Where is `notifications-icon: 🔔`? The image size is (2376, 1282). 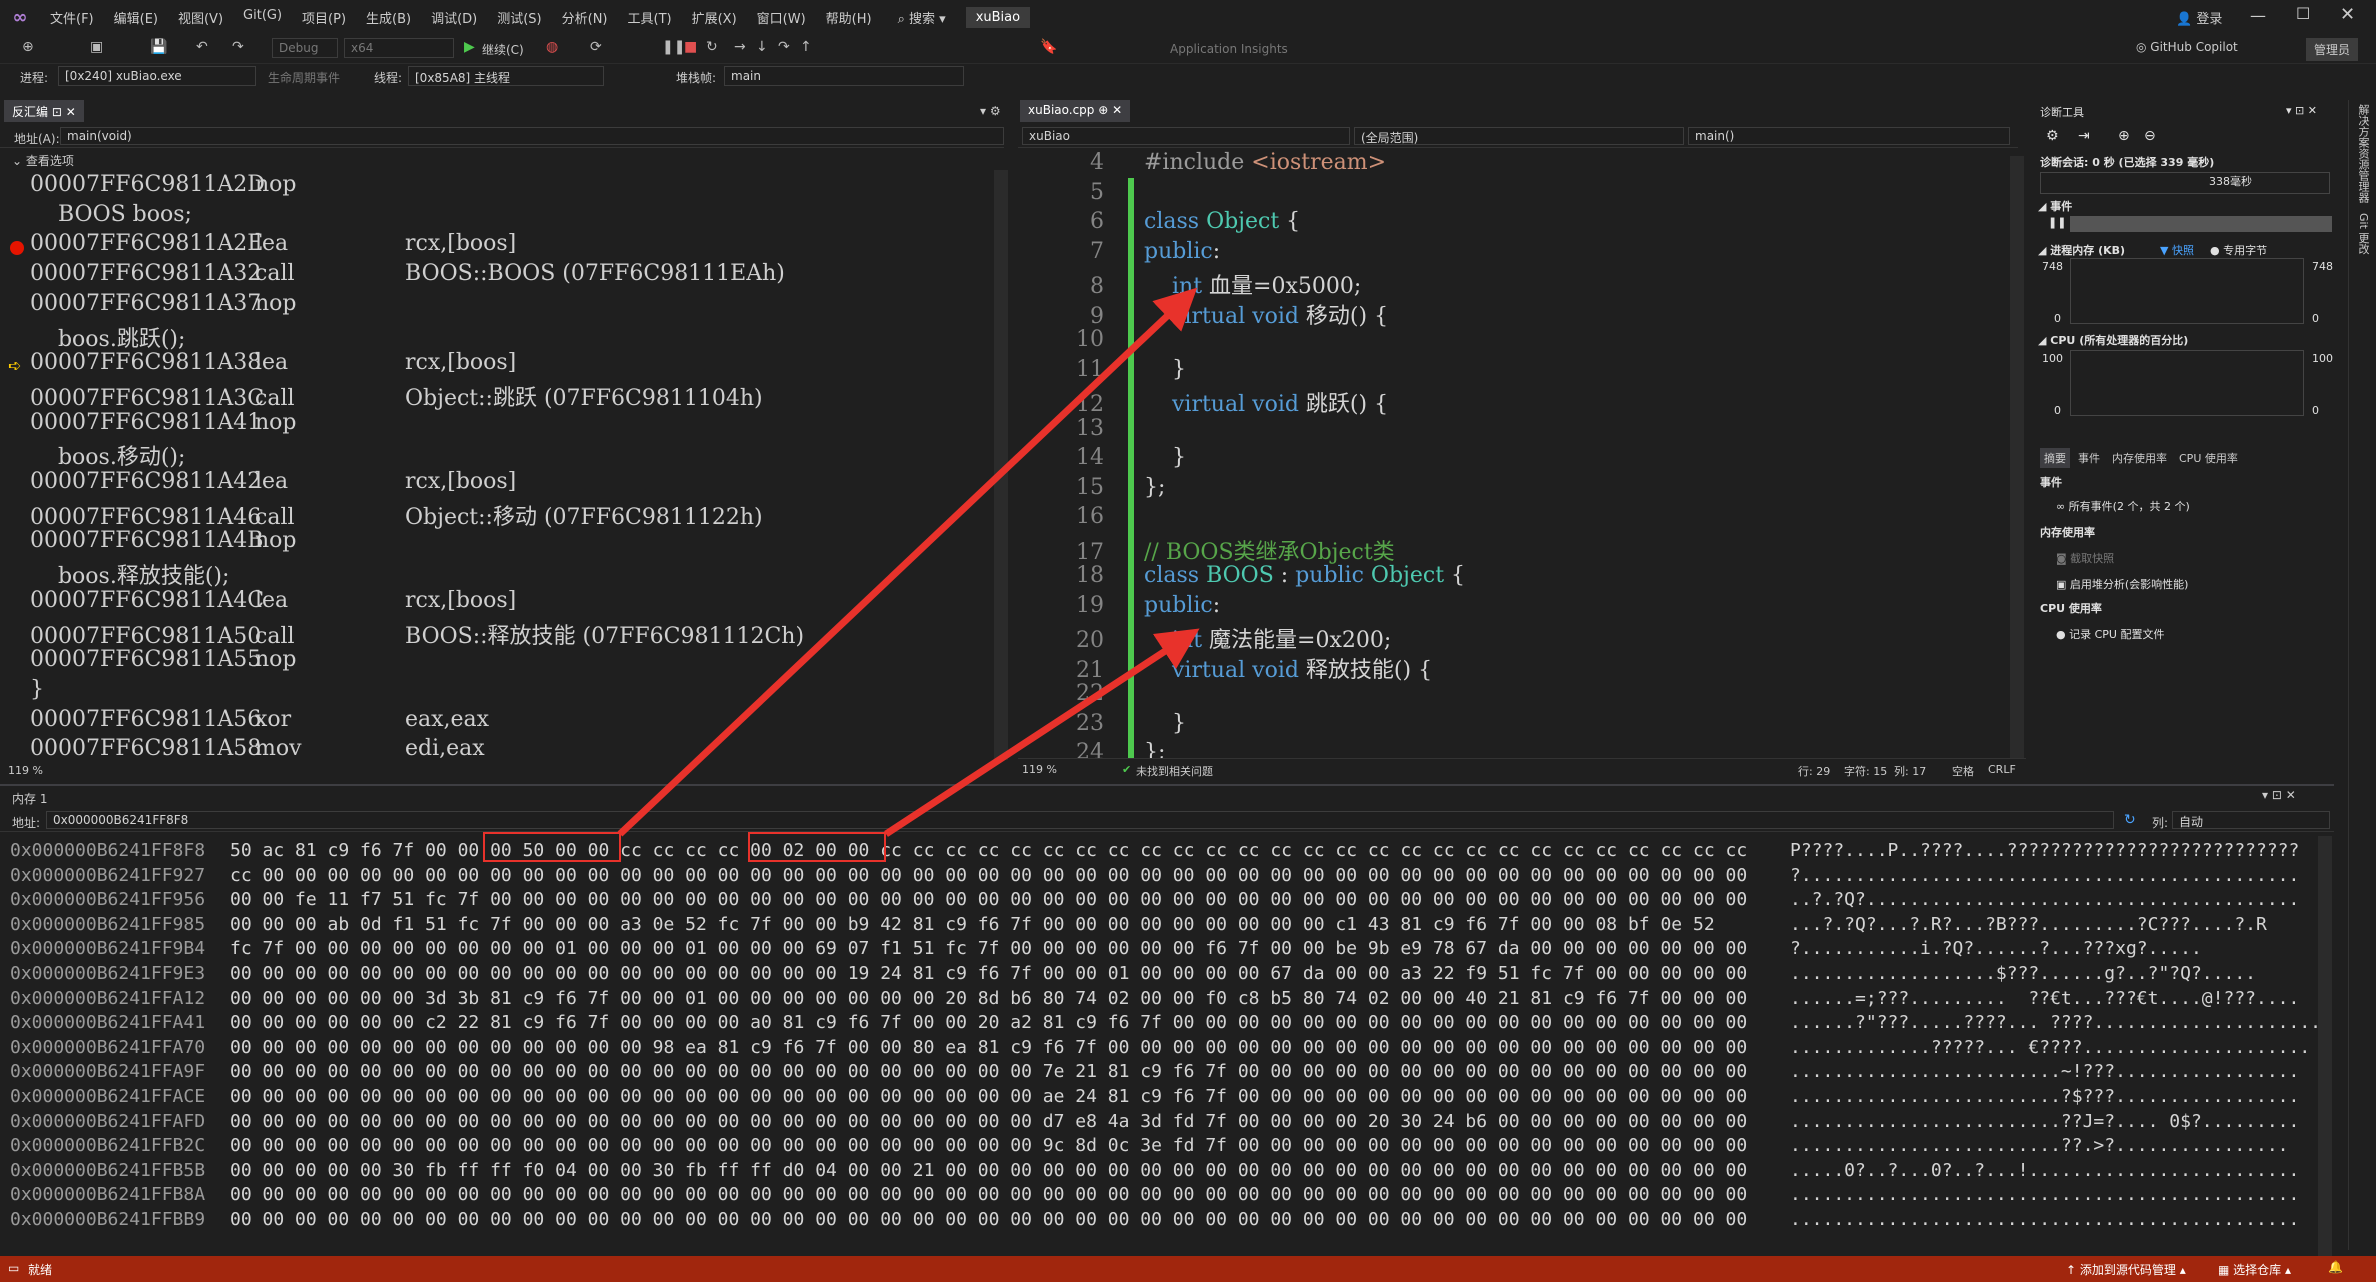 notifications-icon: 🔔 is located at coordinates (2335, 1267).